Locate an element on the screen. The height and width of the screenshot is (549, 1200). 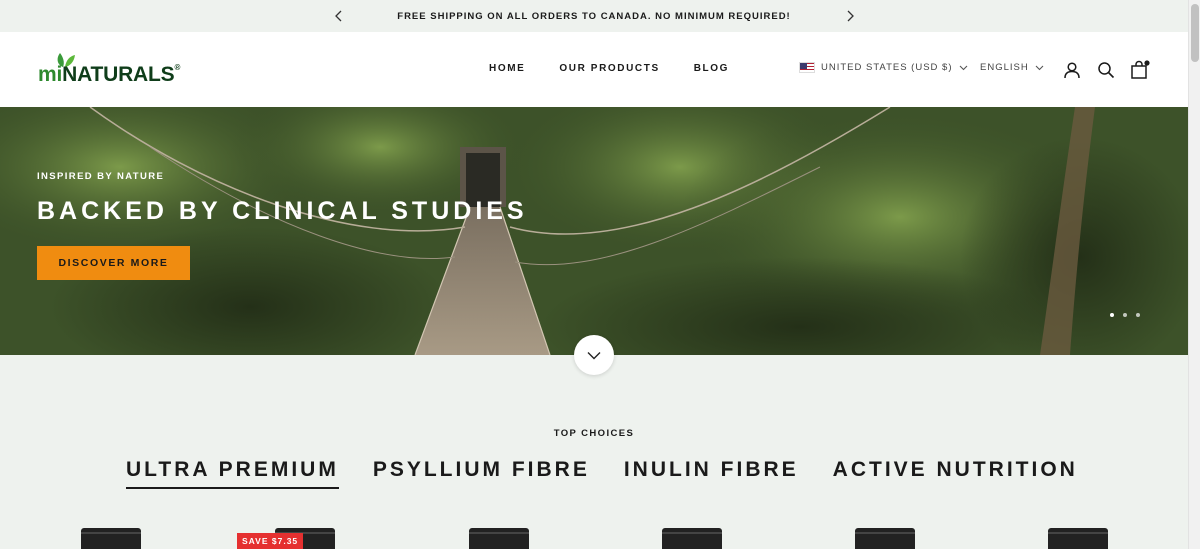
search-icon is located at coordinates (1106, 70).